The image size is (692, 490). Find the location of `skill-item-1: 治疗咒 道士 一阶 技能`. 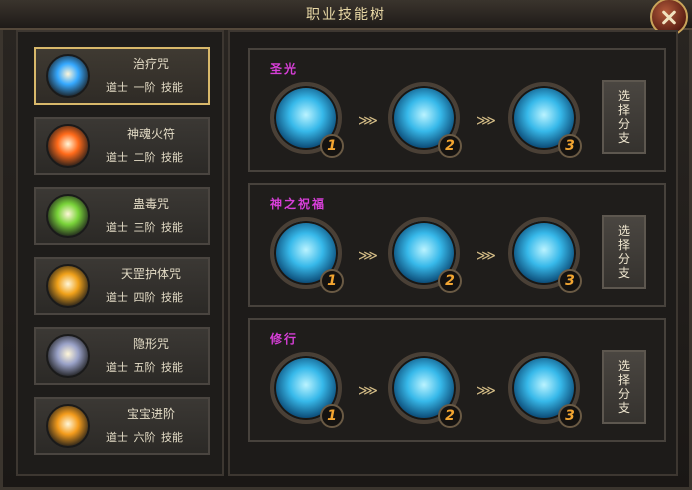

skill-item-1: 治疗咒 道士 一阶 技能 is located at coordinates (122, 76).